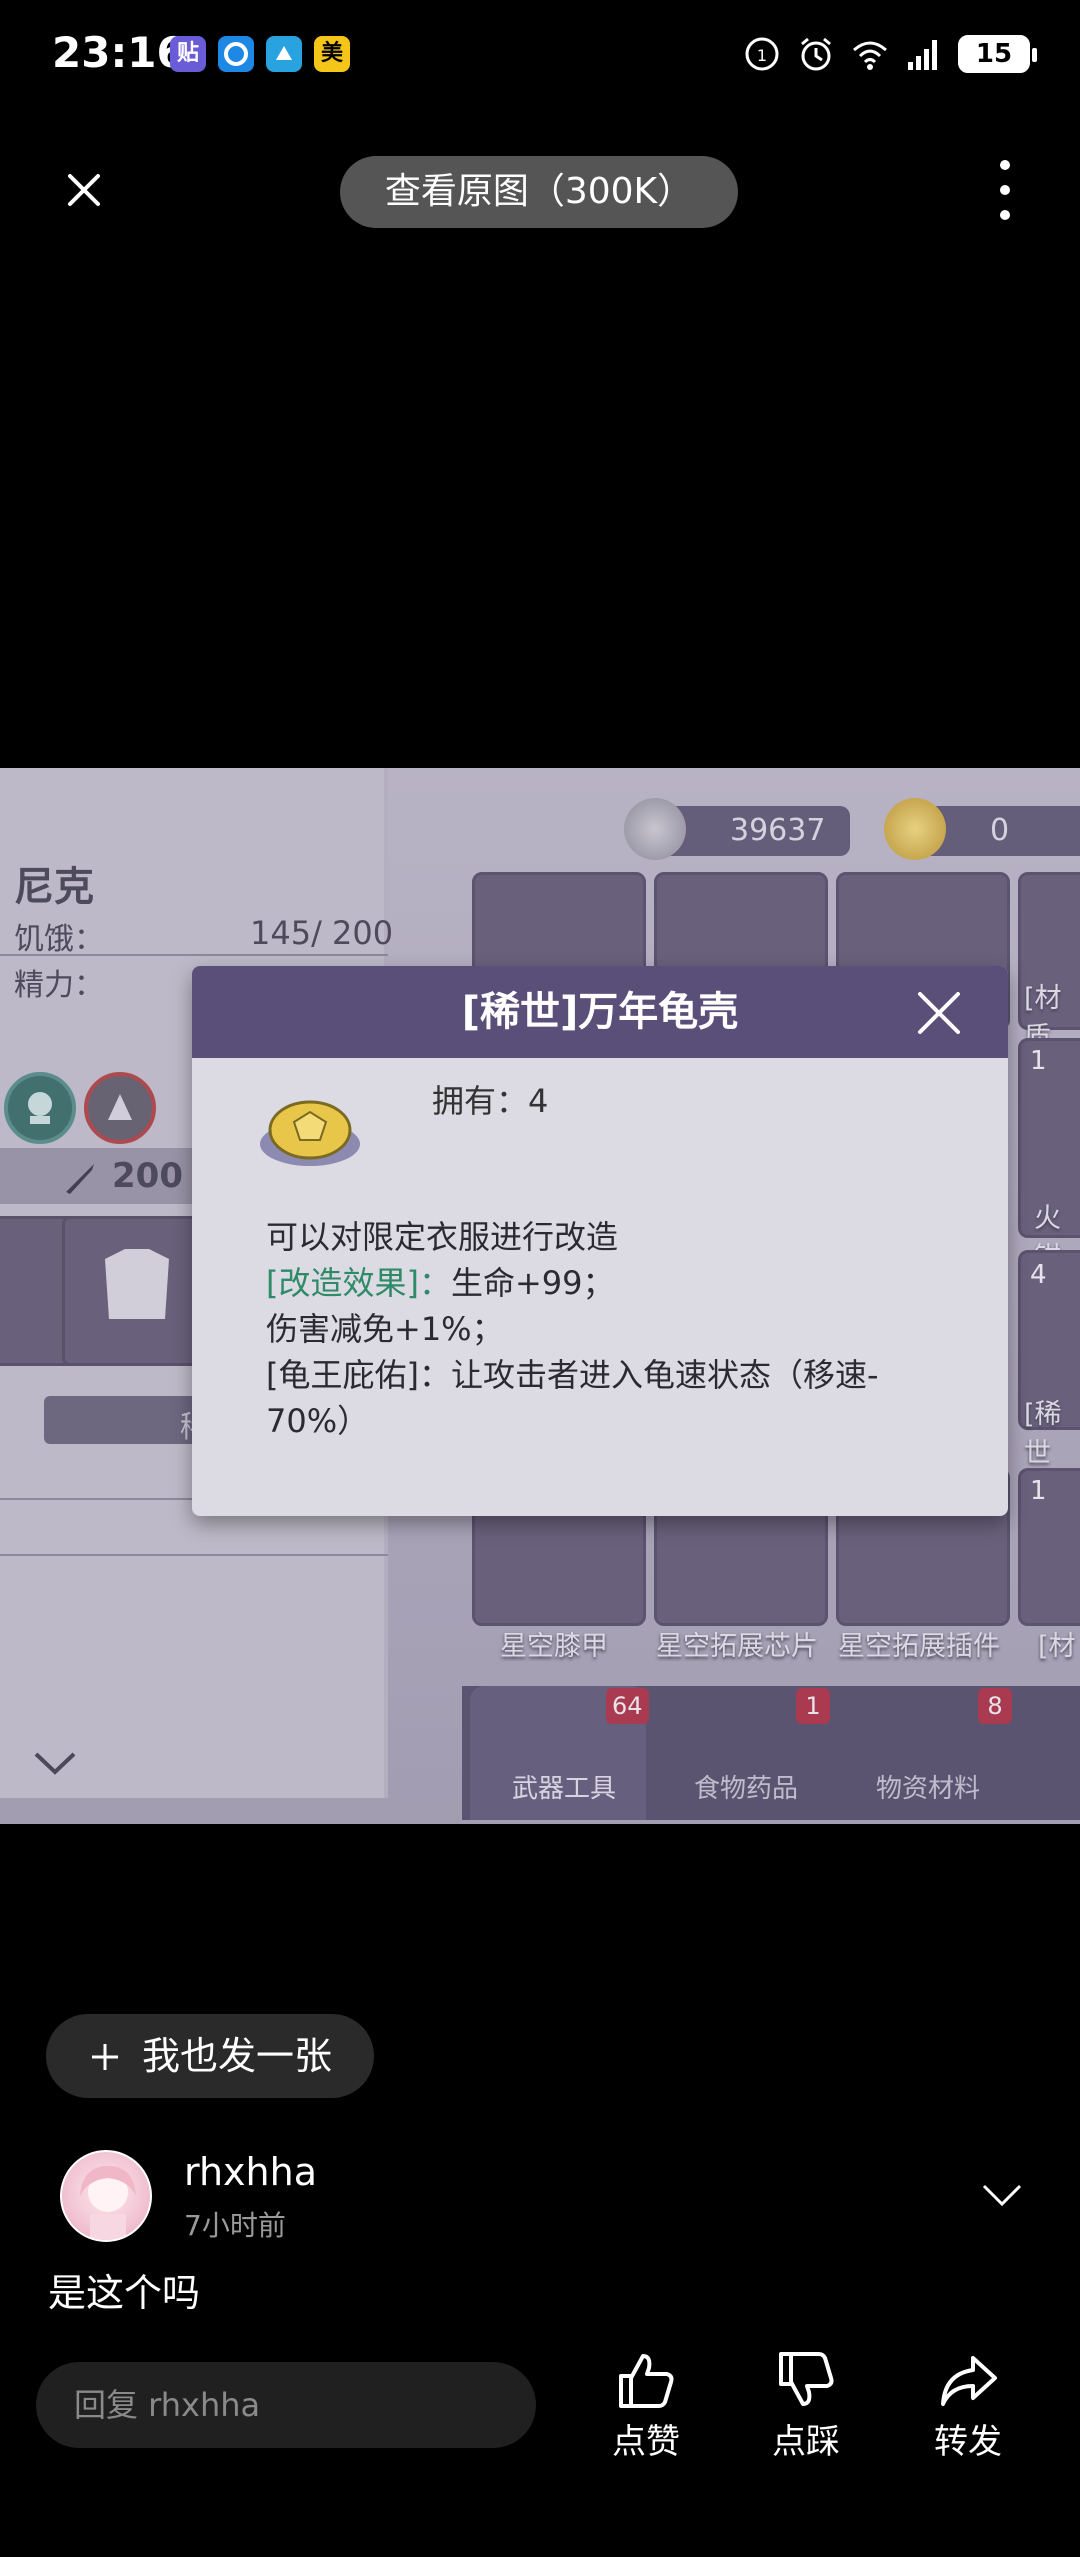  I want to click on chevron-down-icon, so click(1002, 2195).